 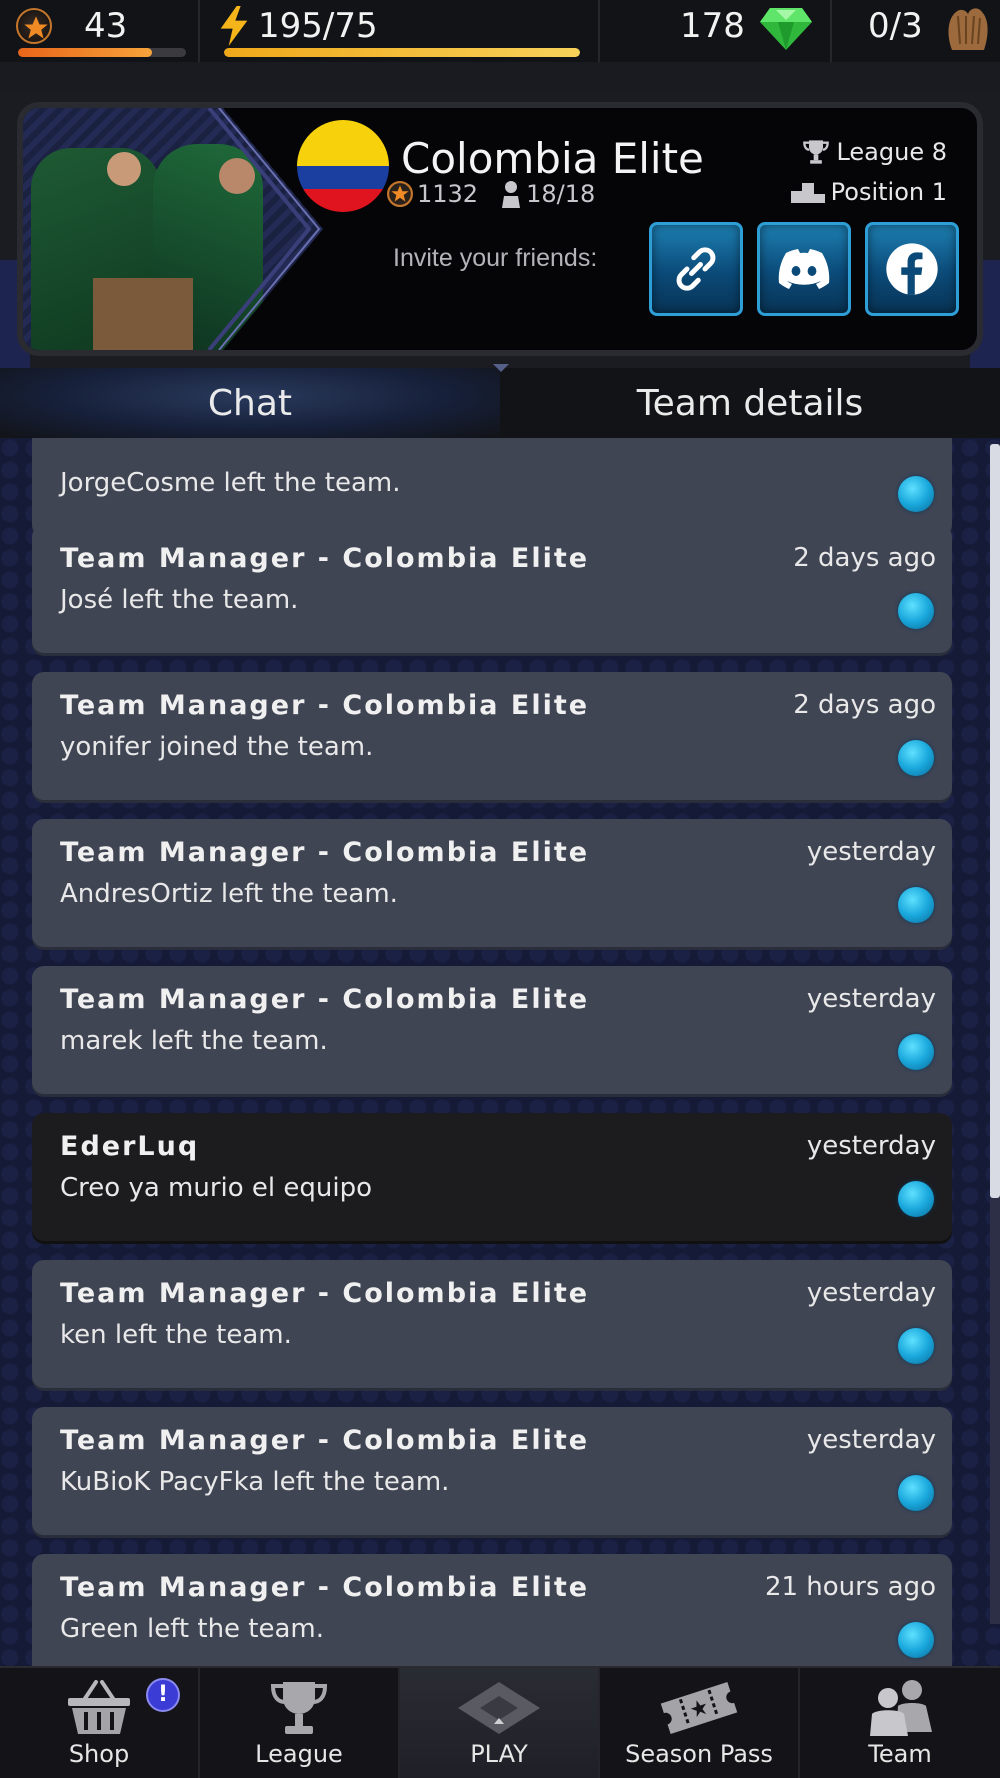 I want to click on energy-progress-bar, so click(x=402, y=52).